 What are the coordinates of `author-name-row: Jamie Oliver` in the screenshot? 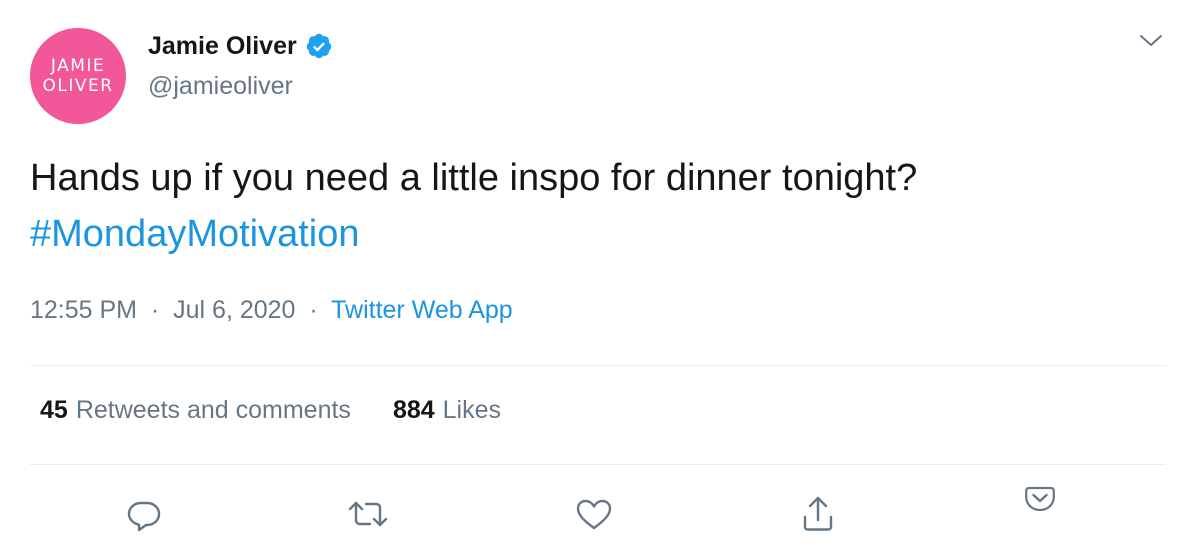 It's located at (240, 46).